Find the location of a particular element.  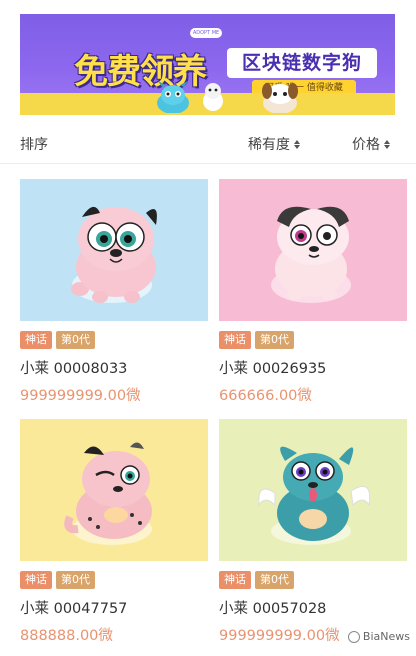

sort-bar: 排序 稀有度 价格 is located at coordinates (208, 144).